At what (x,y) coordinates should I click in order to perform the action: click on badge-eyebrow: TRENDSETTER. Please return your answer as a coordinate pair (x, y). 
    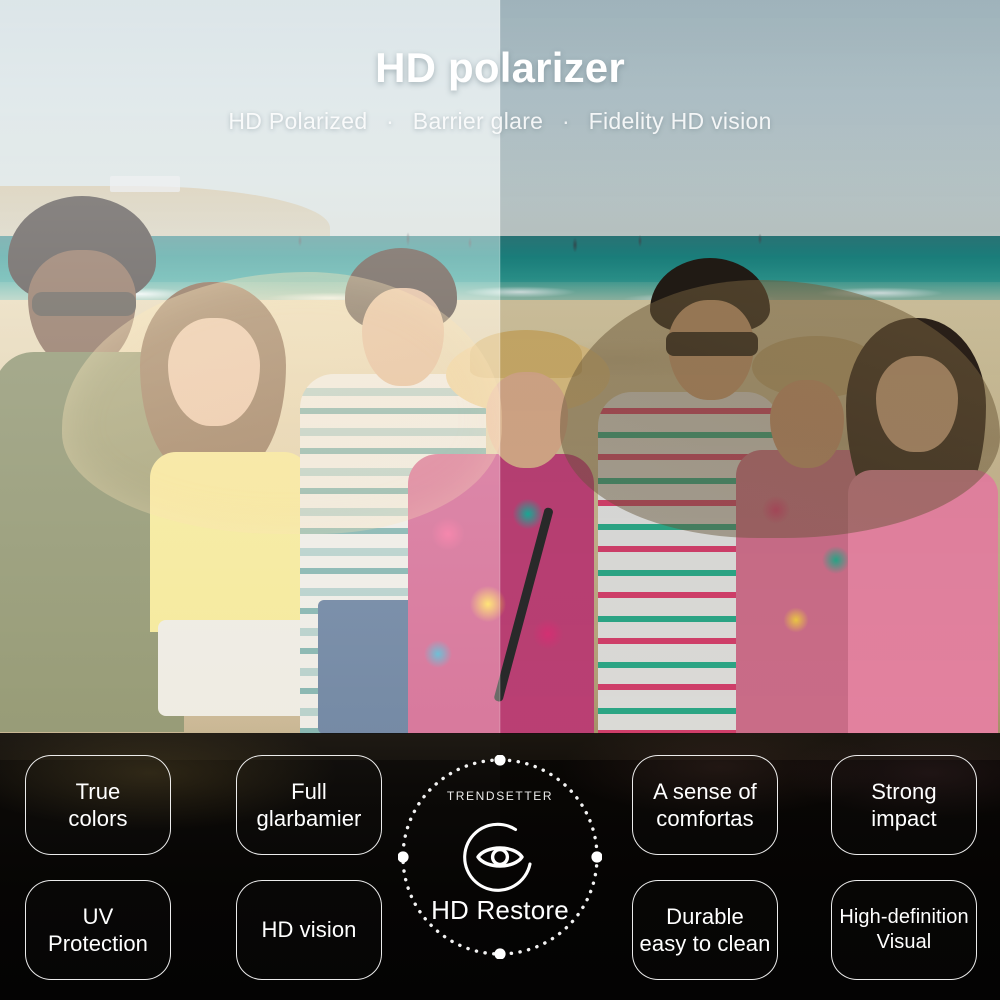
    Looking at the image, I should click on (500, 796).